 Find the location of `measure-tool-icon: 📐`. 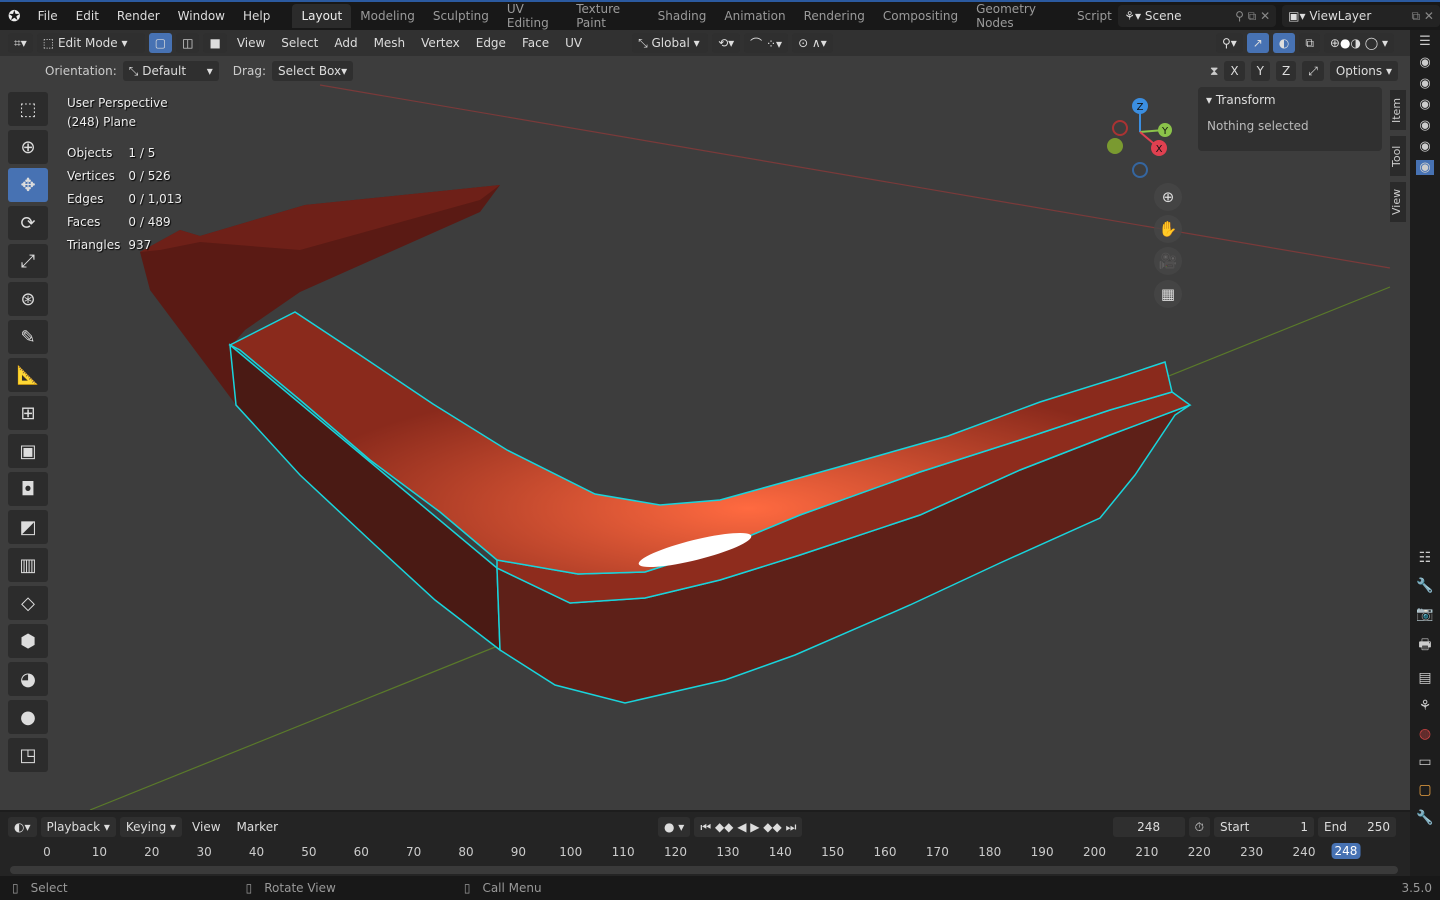

measure-tool-icon: 📐 is located at coordinates (28, 375).